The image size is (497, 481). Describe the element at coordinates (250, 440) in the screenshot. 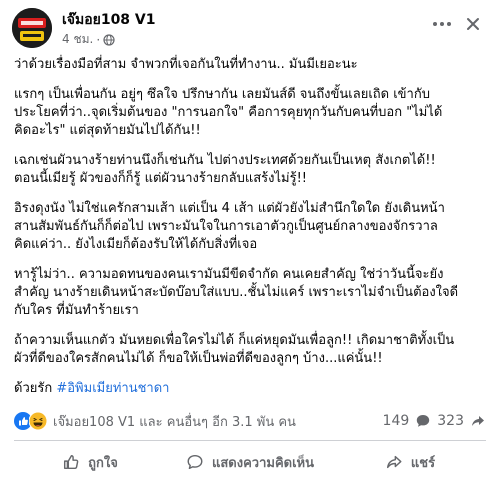

I see `actions-divider` at that location.